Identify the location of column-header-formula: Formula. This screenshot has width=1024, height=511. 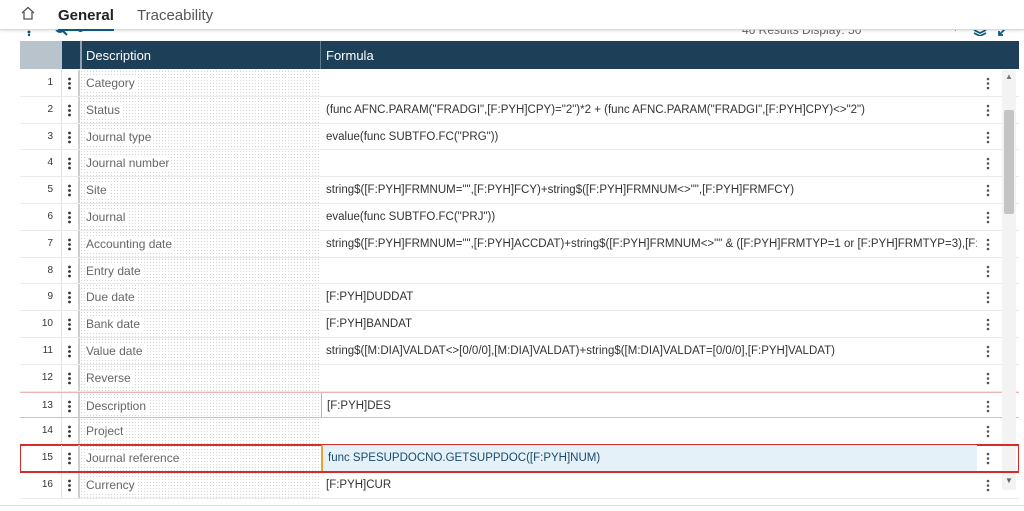
(350, 55).